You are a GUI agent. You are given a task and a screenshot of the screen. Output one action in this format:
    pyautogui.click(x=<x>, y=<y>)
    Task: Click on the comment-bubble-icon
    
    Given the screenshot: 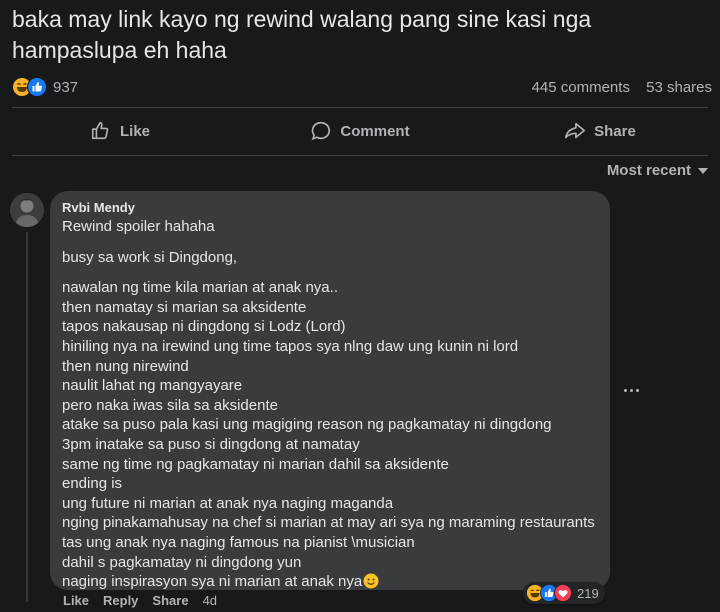 What is the action you would take?
    pyautogui.click(x=321, y=131)
    